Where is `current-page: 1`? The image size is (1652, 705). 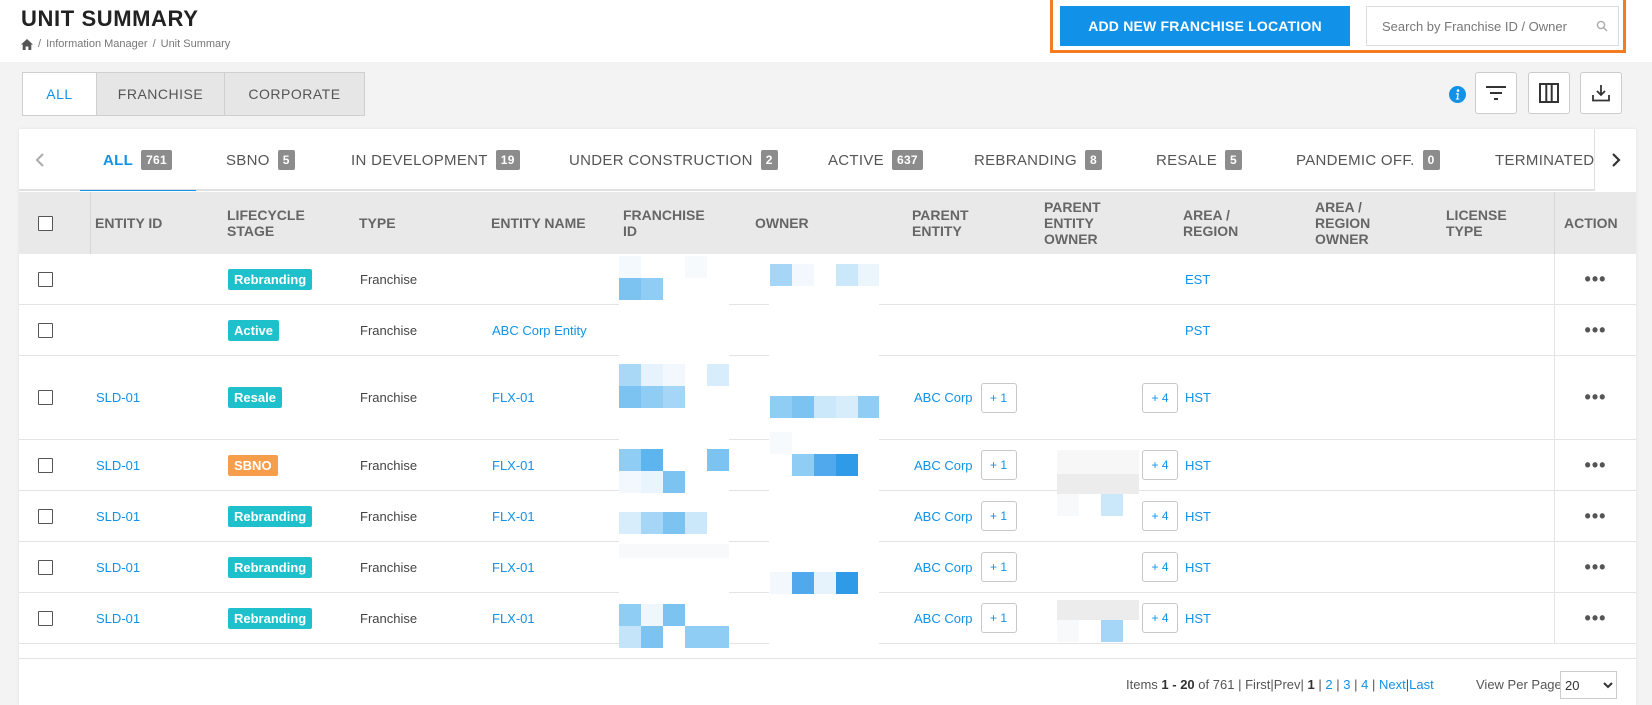 current-page: 1 is located at coordinates (1311, 684).